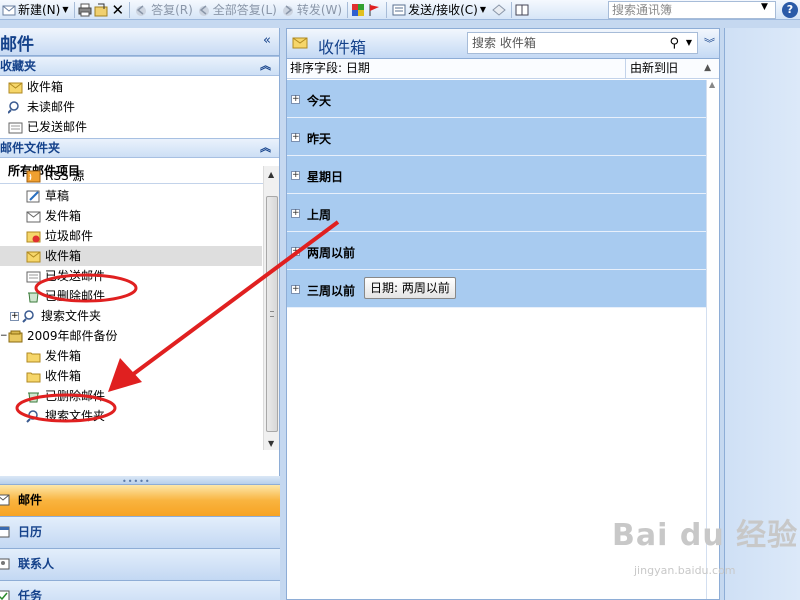 The width and height of the screenshot is (800, 600). What do you see at coordinates (33, 377) in the screenshot?
I see `folder-icon` at bounding box center [33, 377].